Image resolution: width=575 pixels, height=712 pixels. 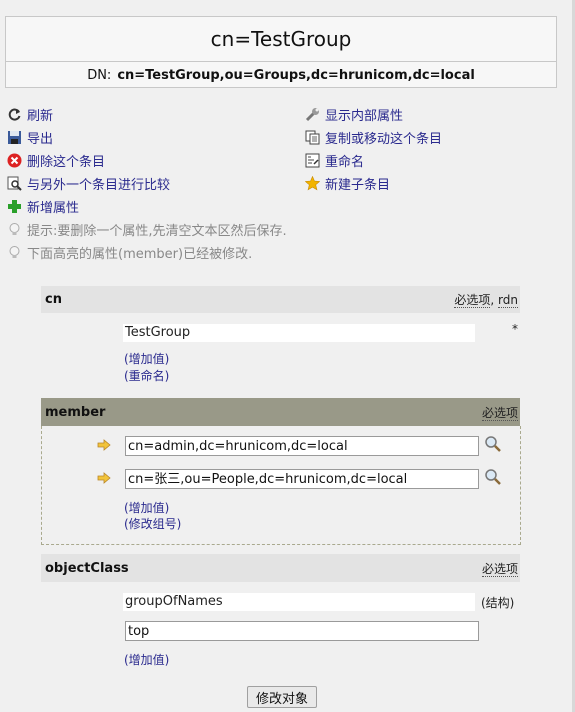 I want to click on cn-add-value-link: (增加值), so click(x=146, y=358).